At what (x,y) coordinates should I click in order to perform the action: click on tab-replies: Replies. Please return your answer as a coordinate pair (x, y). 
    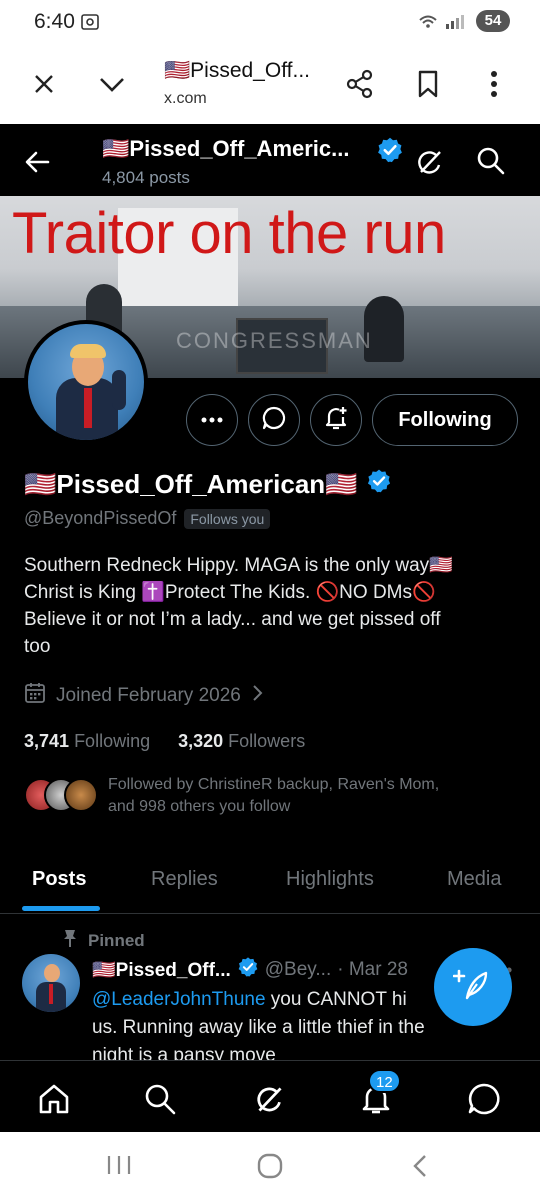
    Looking at the image, I should click on (184, 879).